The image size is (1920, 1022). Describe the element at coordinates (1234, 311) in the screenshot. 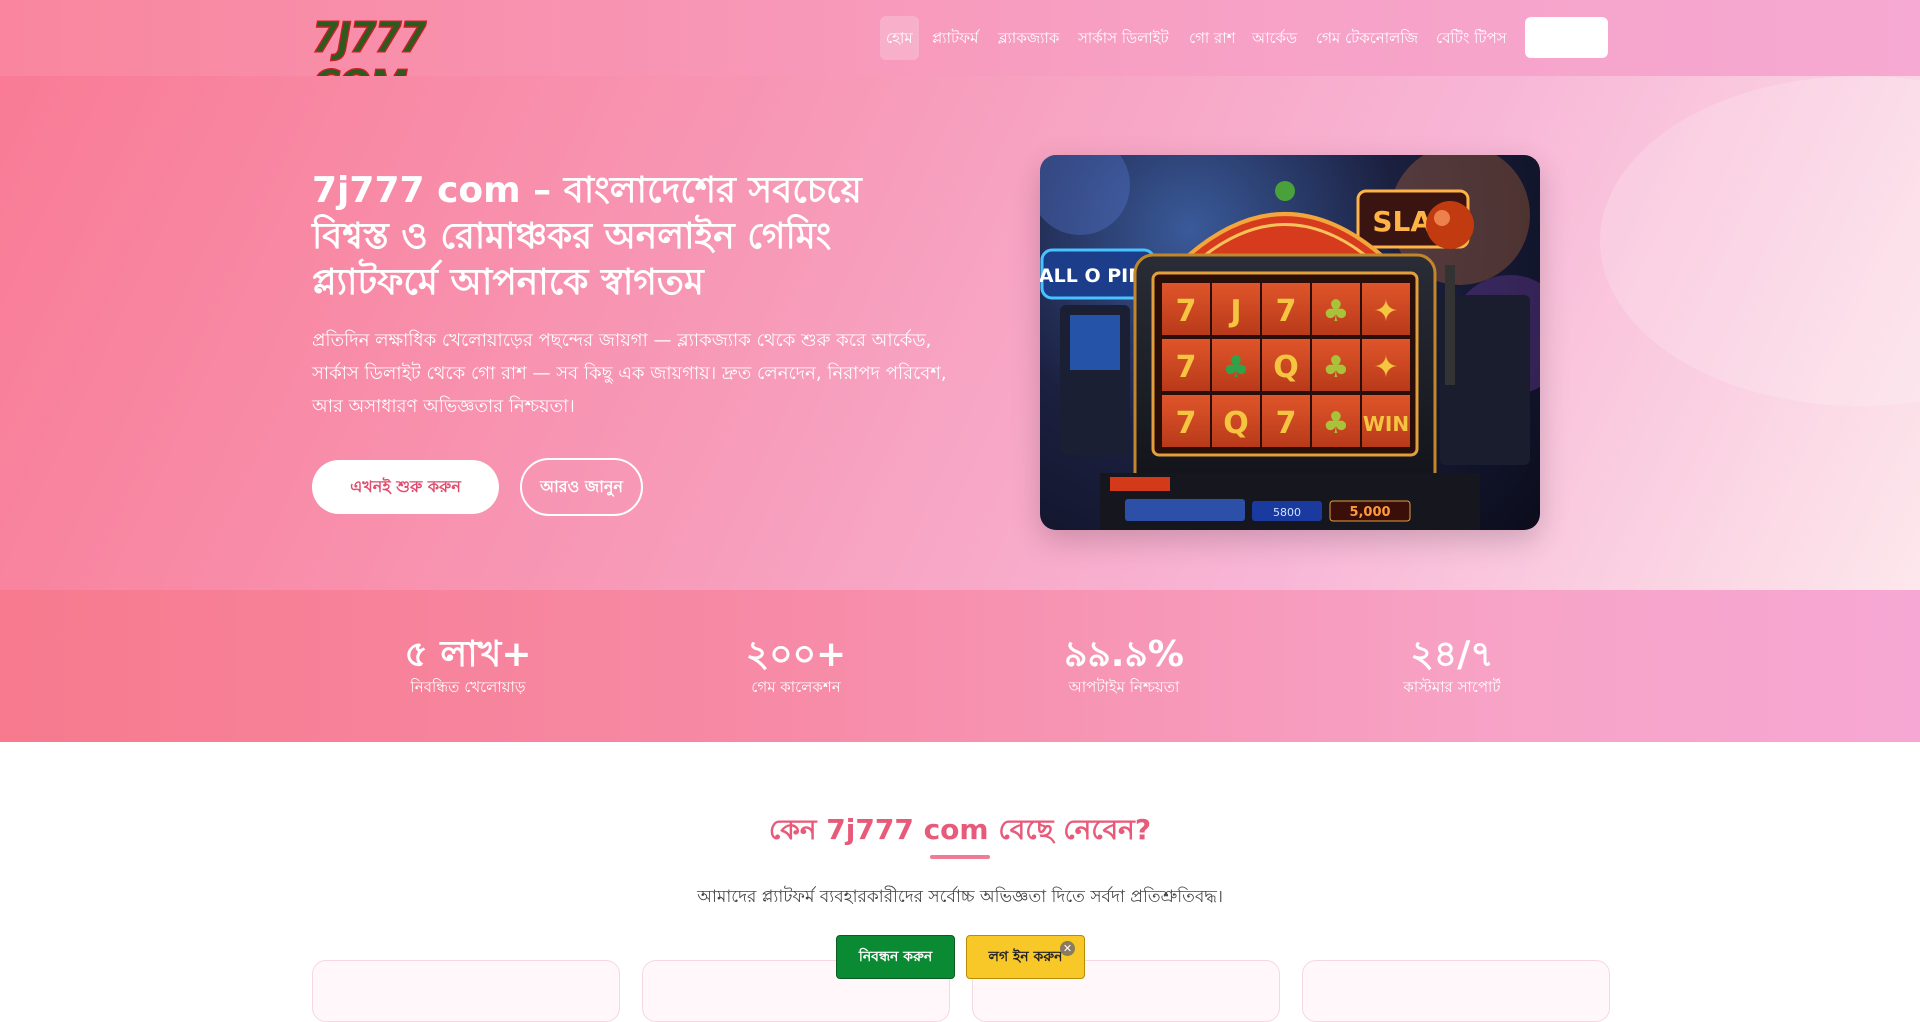

I see `reel-symbol: J` at that location.